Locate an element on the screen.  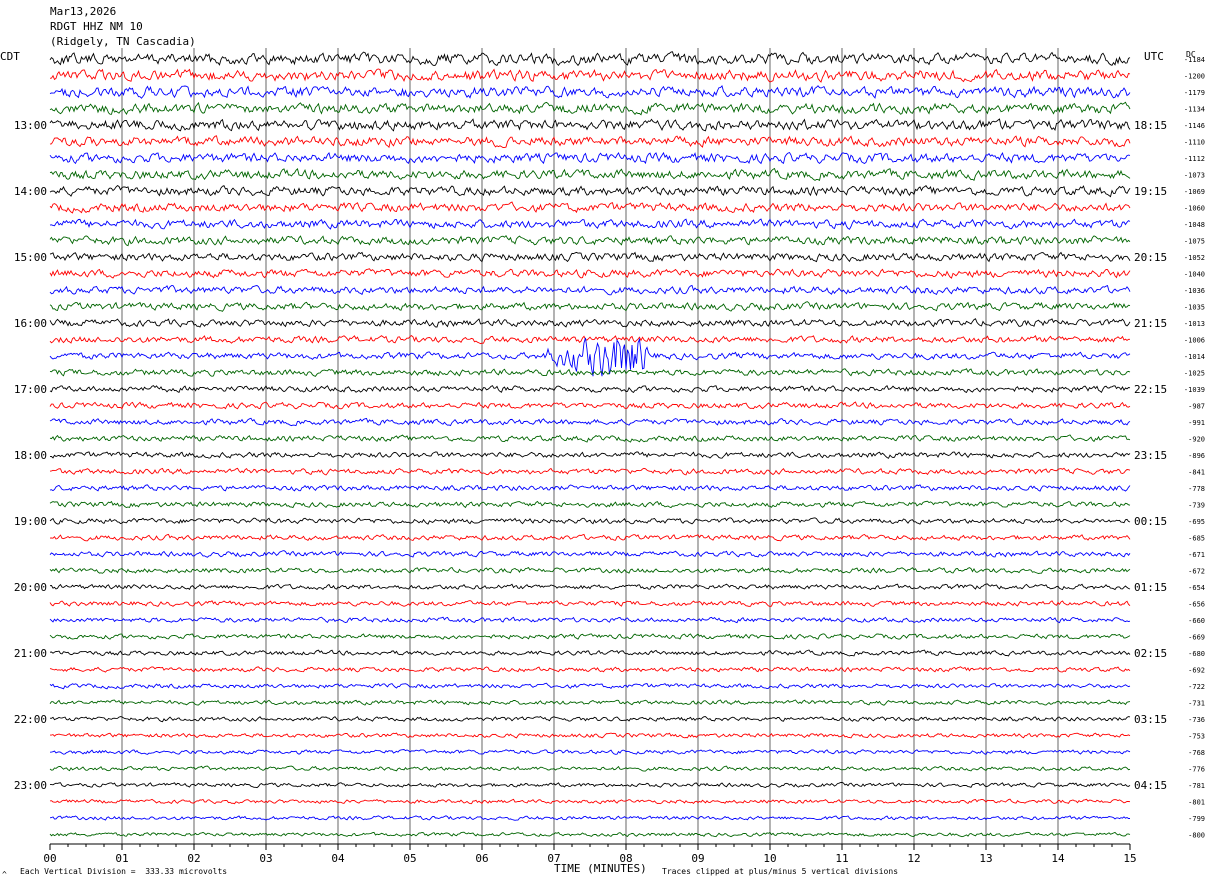
x-tick-label: 15 is located at coordinates (1129, 858).